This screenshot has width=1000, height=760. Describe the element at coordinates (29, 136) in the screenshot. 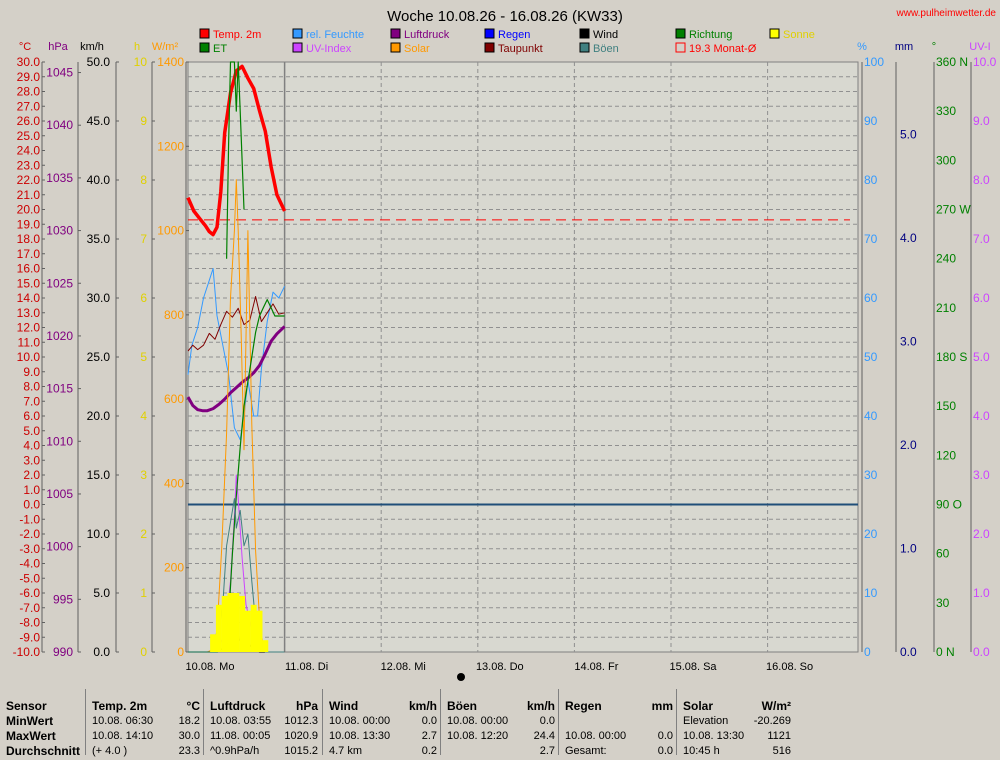

I see `temp-tick-label: 25.0` at that location.